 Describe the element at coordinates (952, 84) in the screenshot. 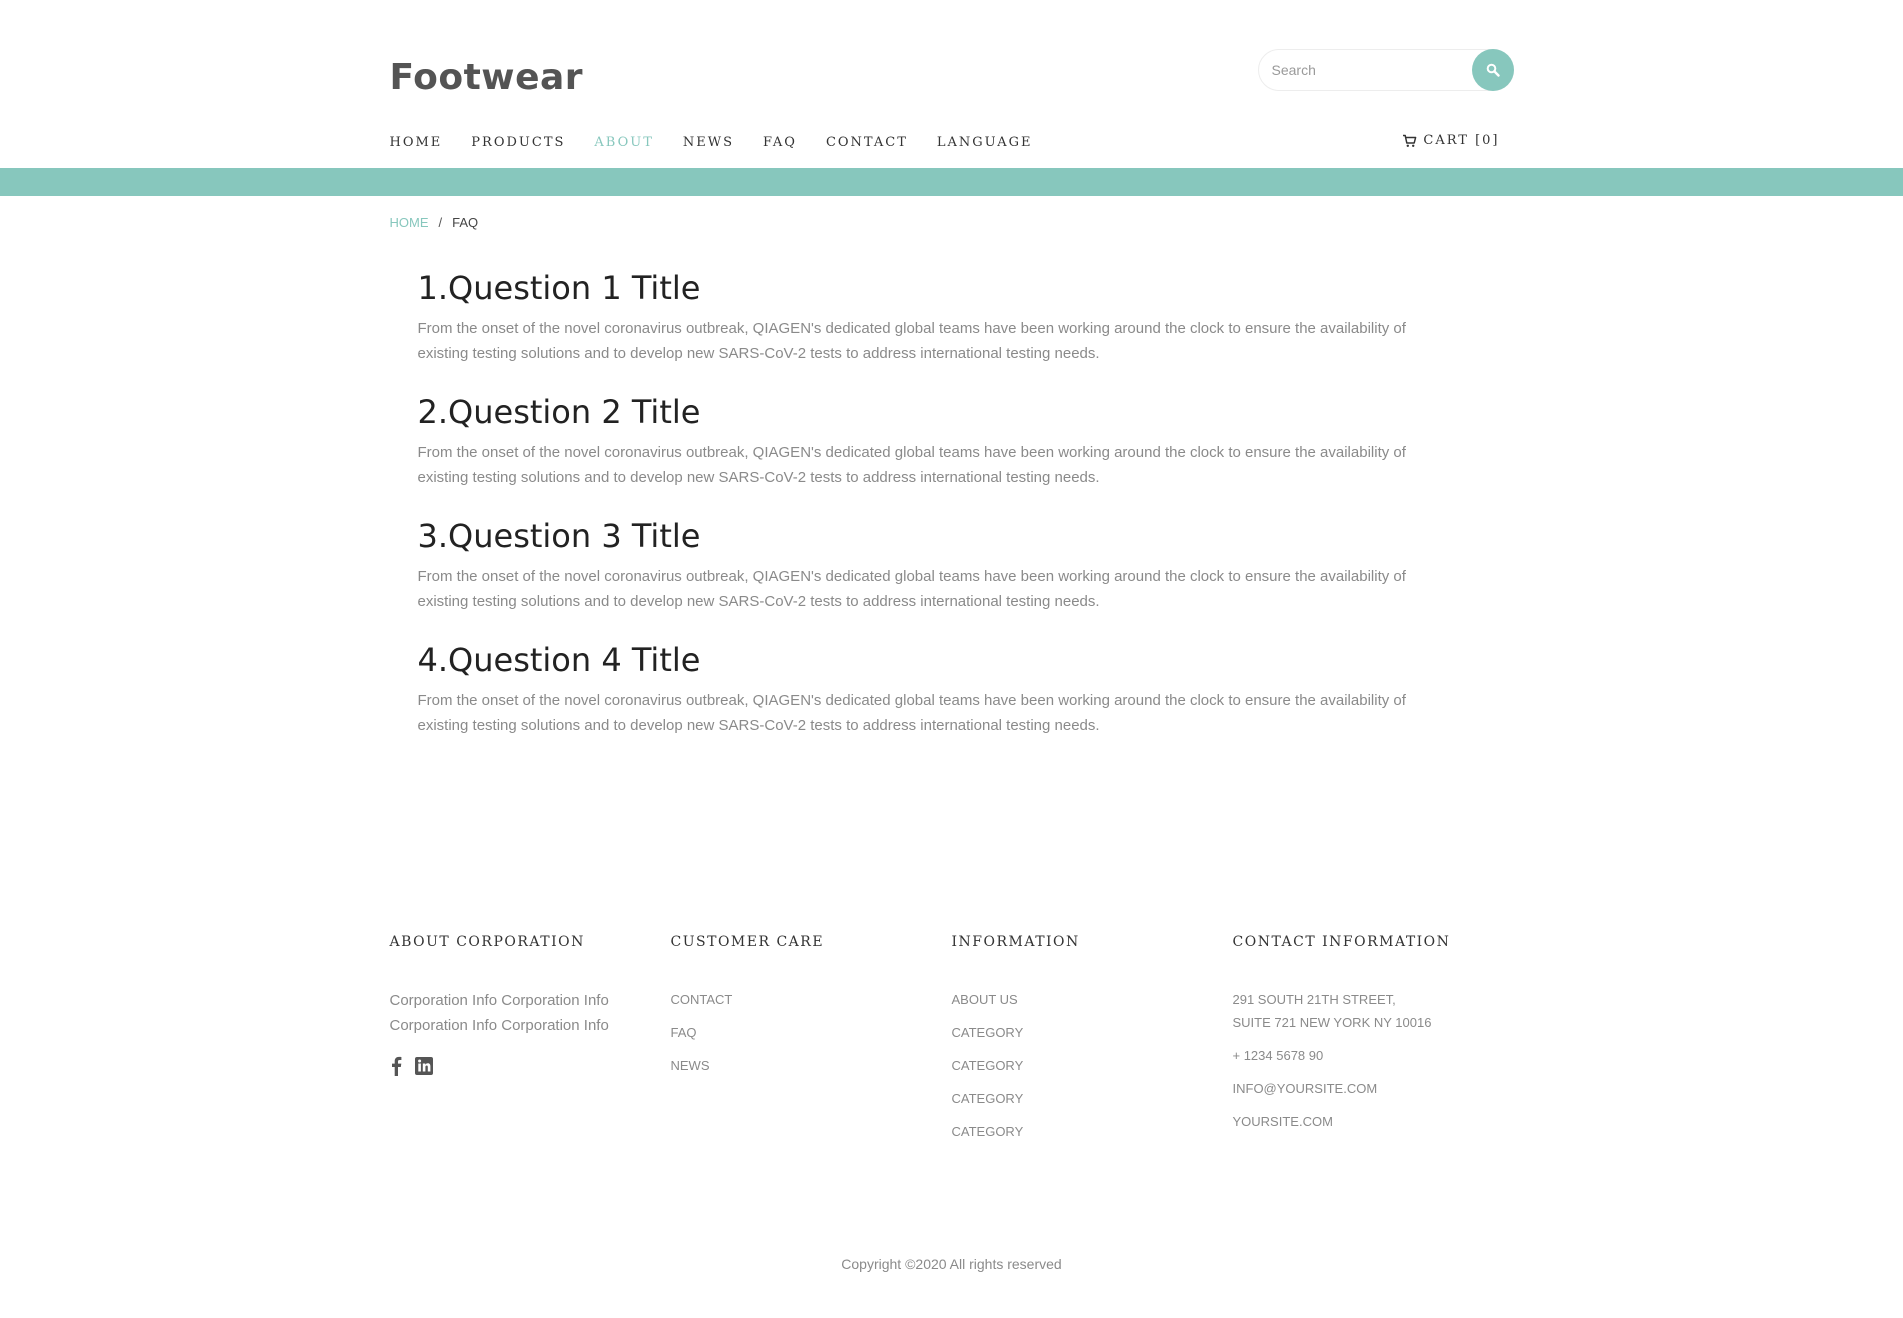

I see `site-header: Footwear HOME PRODUCTS ABOUT NEWS` at that location.